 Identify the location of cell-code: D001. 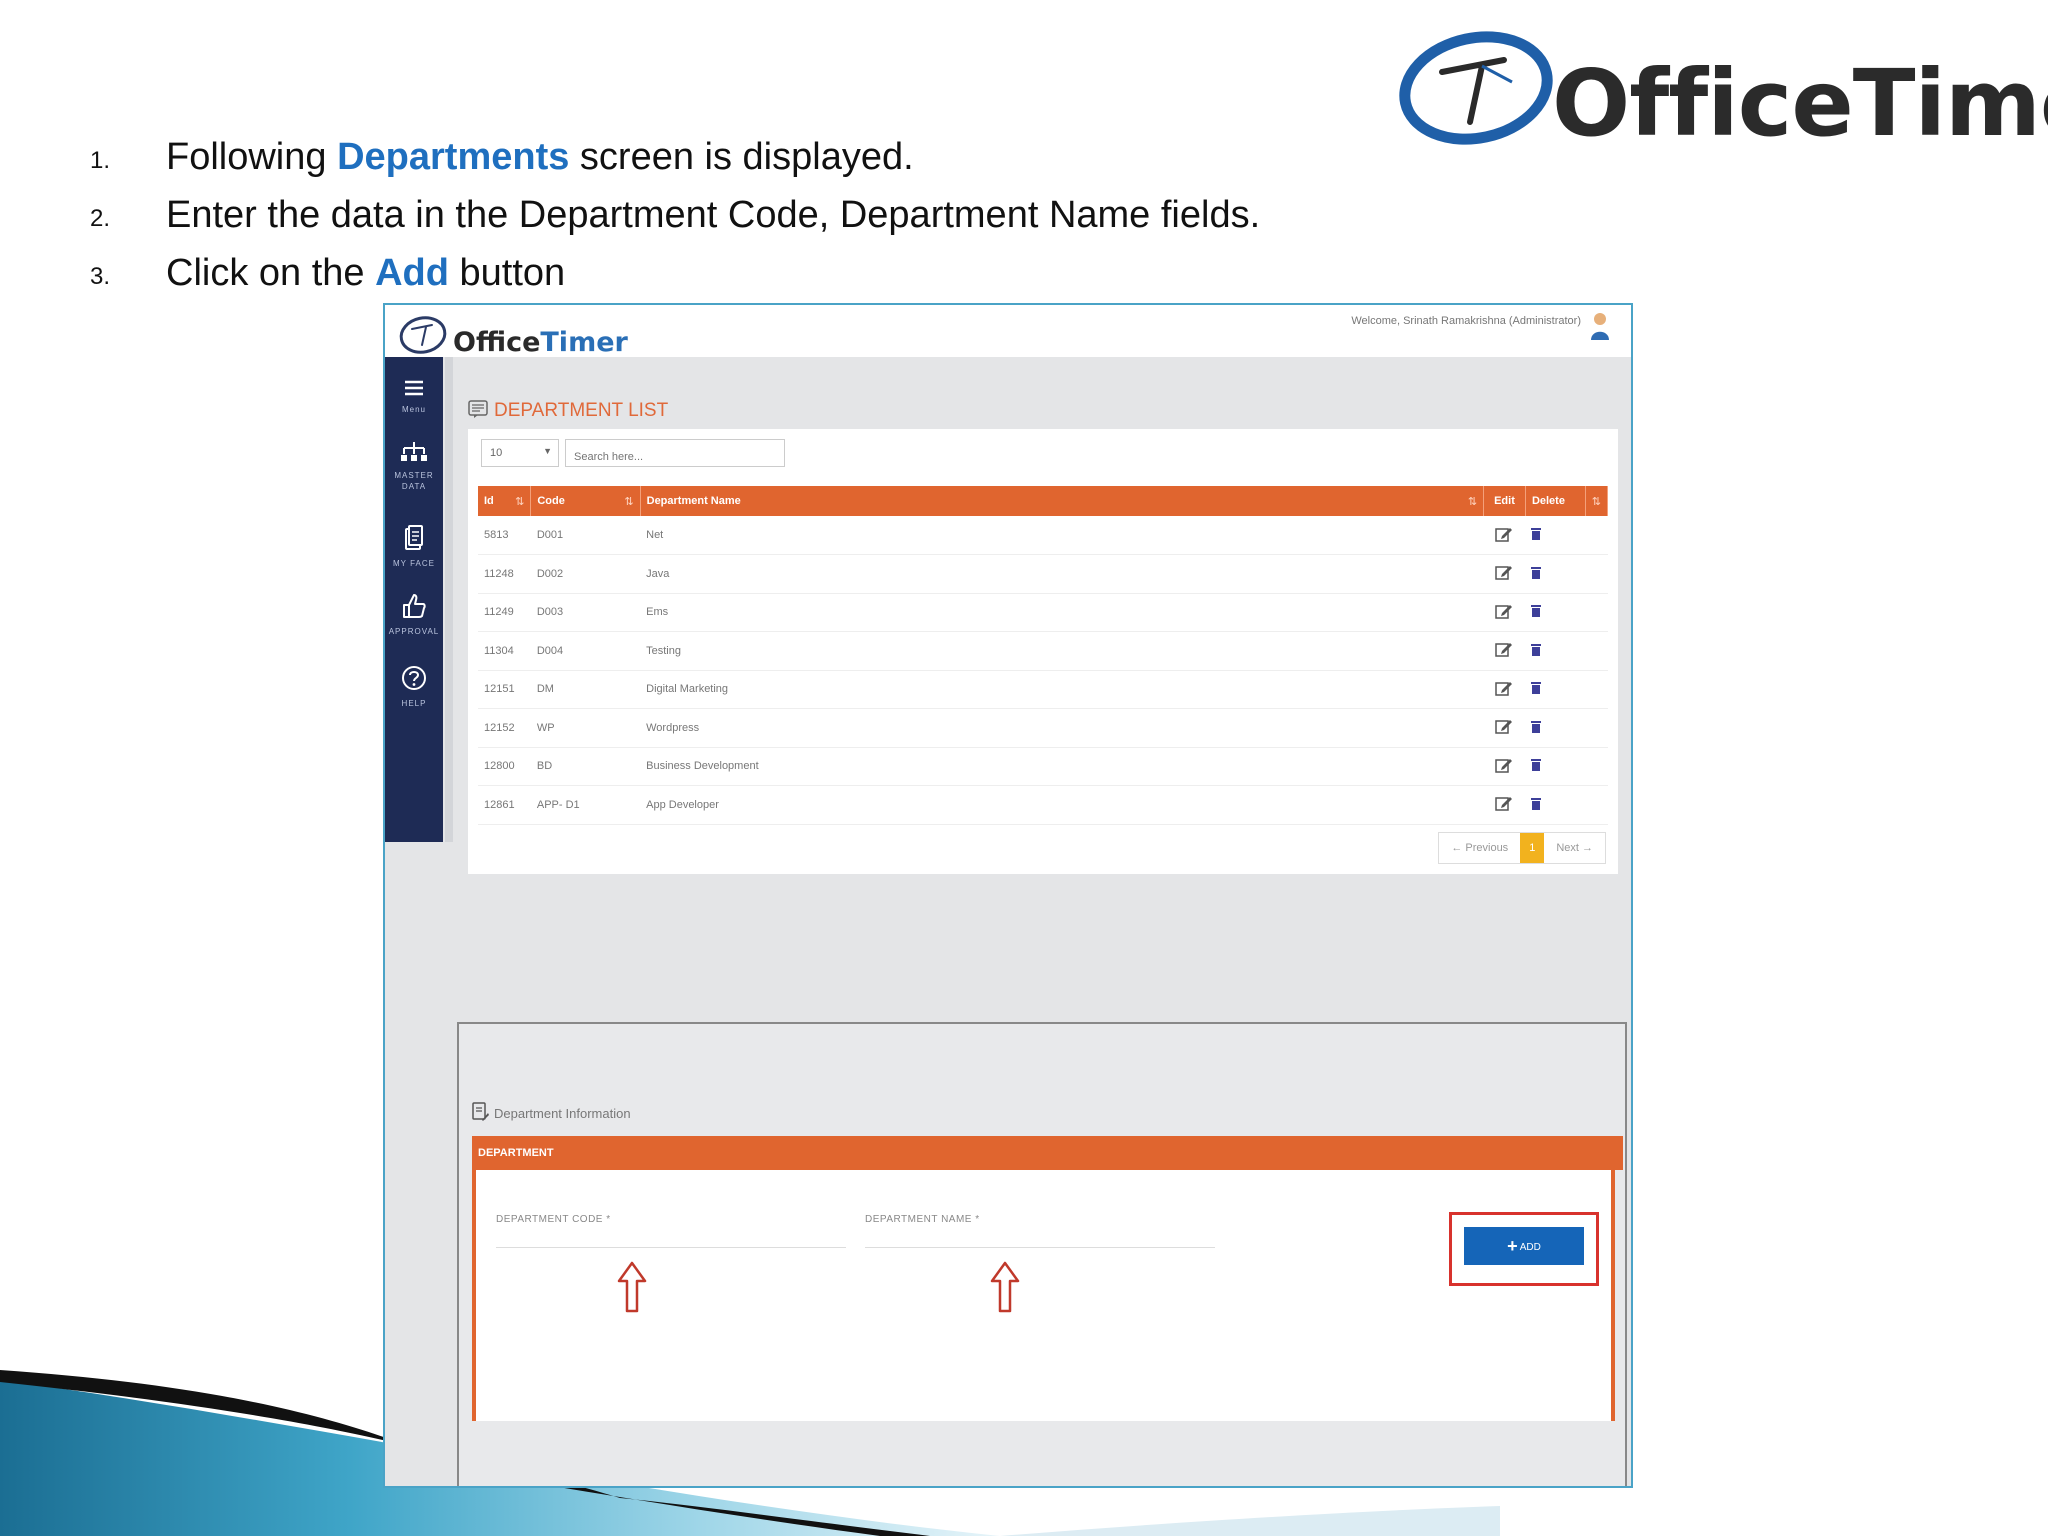
(585, 535).